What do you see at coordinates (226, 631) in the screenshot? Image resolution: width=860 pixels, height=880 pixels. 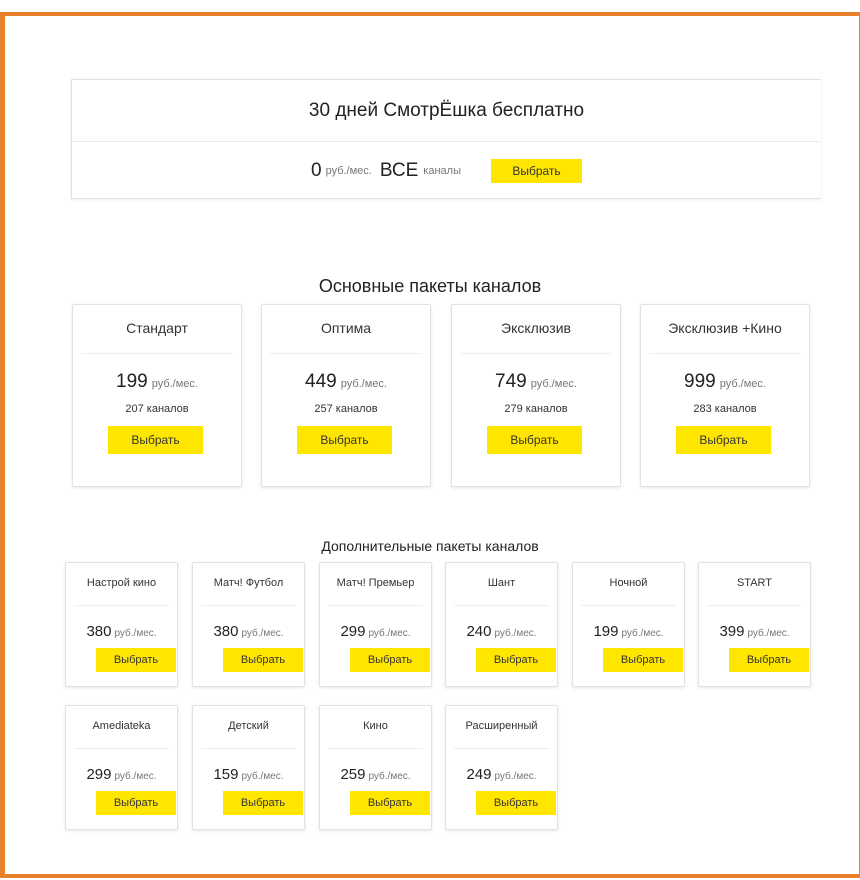 I see `price-value: 380` at bounding box center [226, 631].